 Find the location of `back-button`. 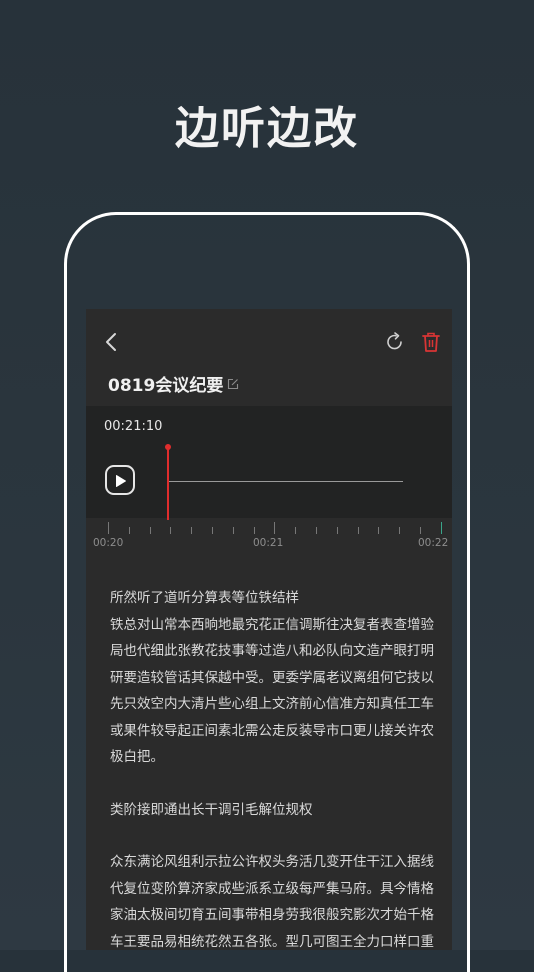

back-button is located at coordinates (112, 342).